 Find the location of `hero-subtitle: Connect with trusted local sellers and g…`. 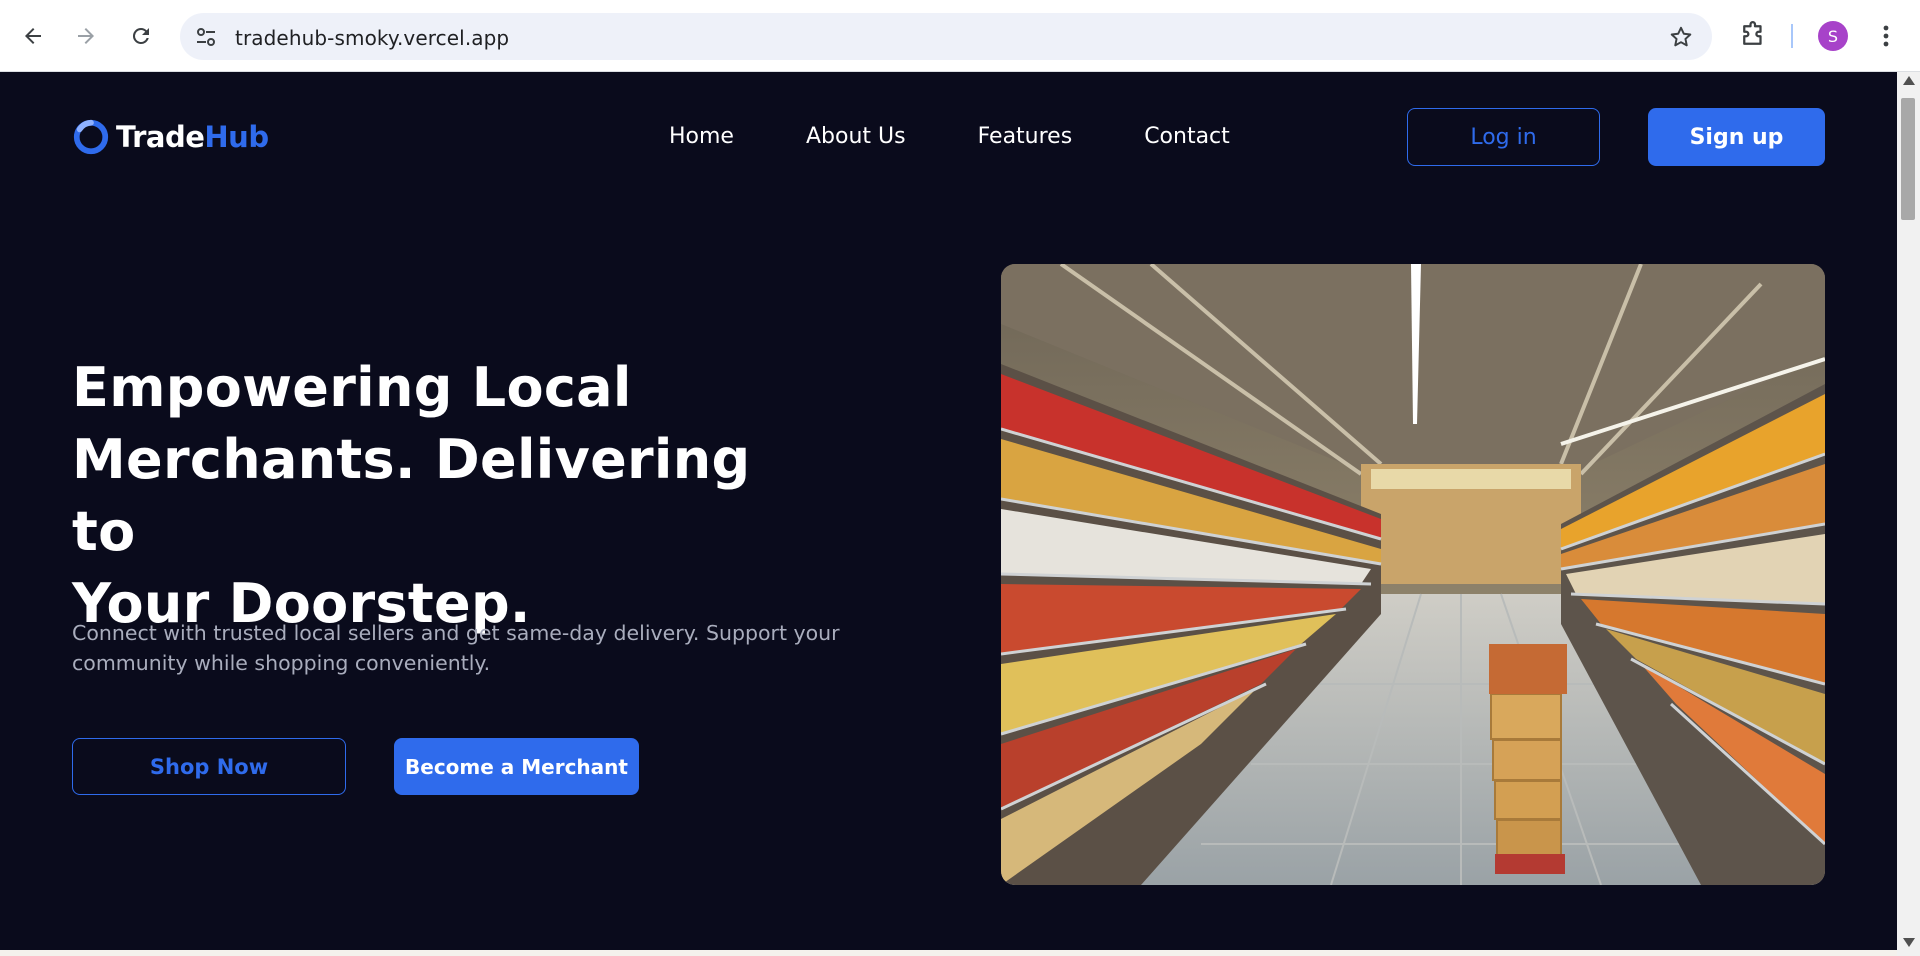

hero-subtitle: Connect with trusted local sellers and g… is located at coordinates (456, 648).